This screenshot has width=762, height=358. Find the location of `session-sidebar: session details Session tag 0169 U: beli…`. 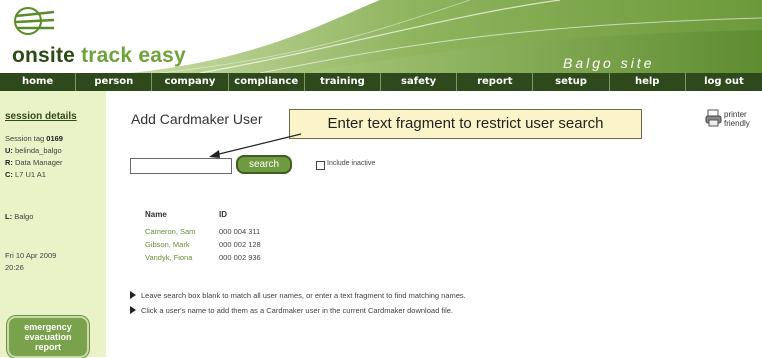

session-sidebar: session details Session tag 0169 U: beli… is located at coordinates (53, 224).